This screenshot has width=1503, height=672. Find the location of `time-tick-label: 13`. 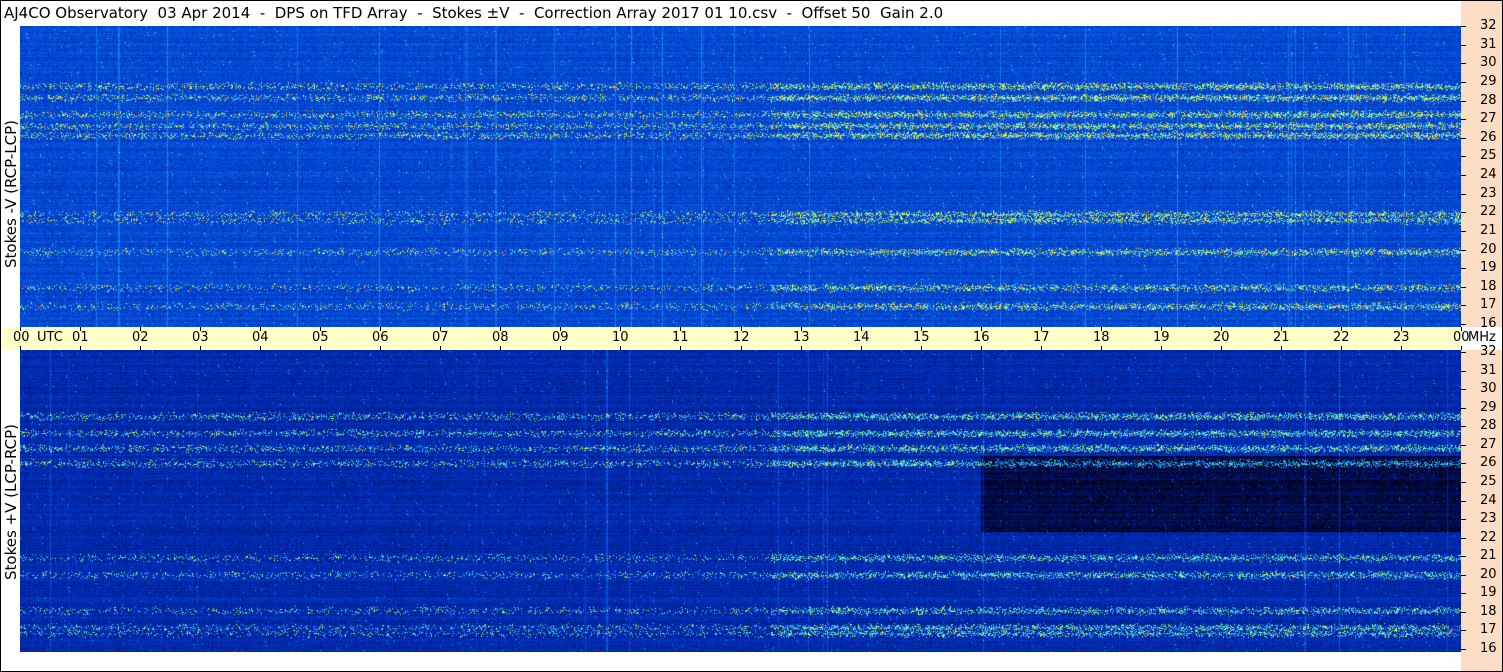

time-tick-label: 13 is located at coordinates (801, 337).